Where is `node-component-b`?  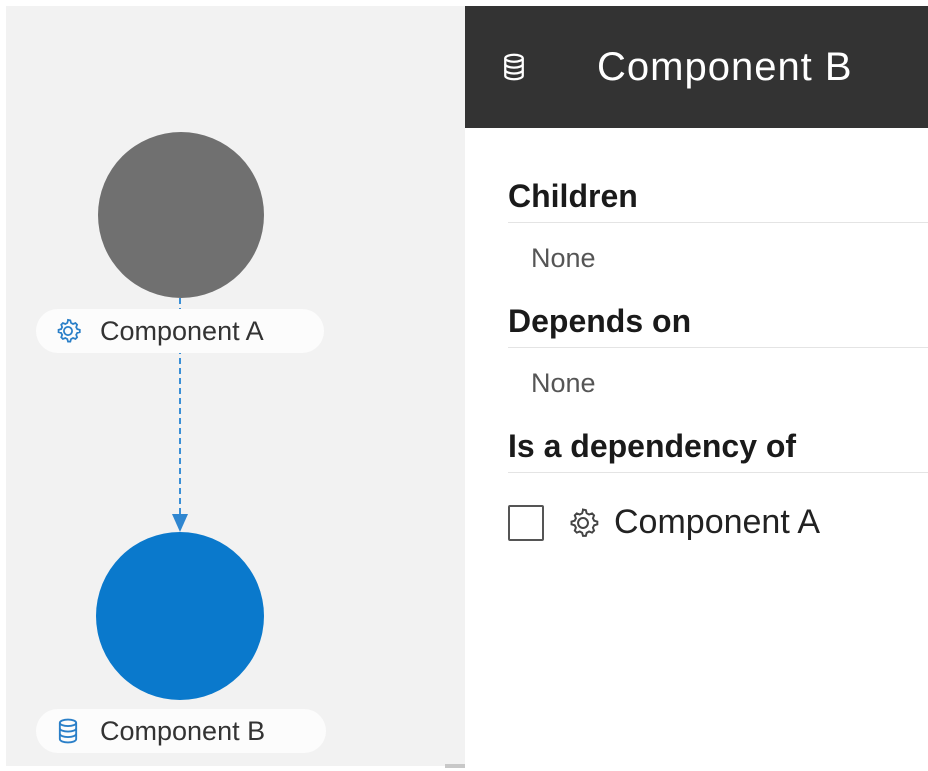 node-component-b is located at coordinates (180, 616).